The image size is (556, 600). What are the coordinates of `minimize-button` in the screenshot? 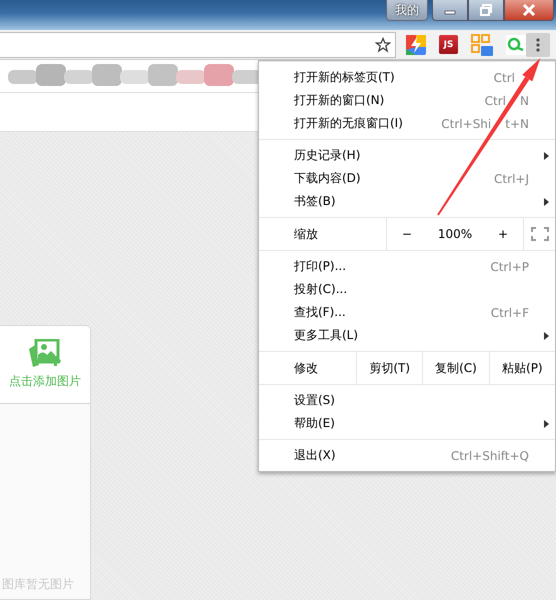 It's located at (450, 10).